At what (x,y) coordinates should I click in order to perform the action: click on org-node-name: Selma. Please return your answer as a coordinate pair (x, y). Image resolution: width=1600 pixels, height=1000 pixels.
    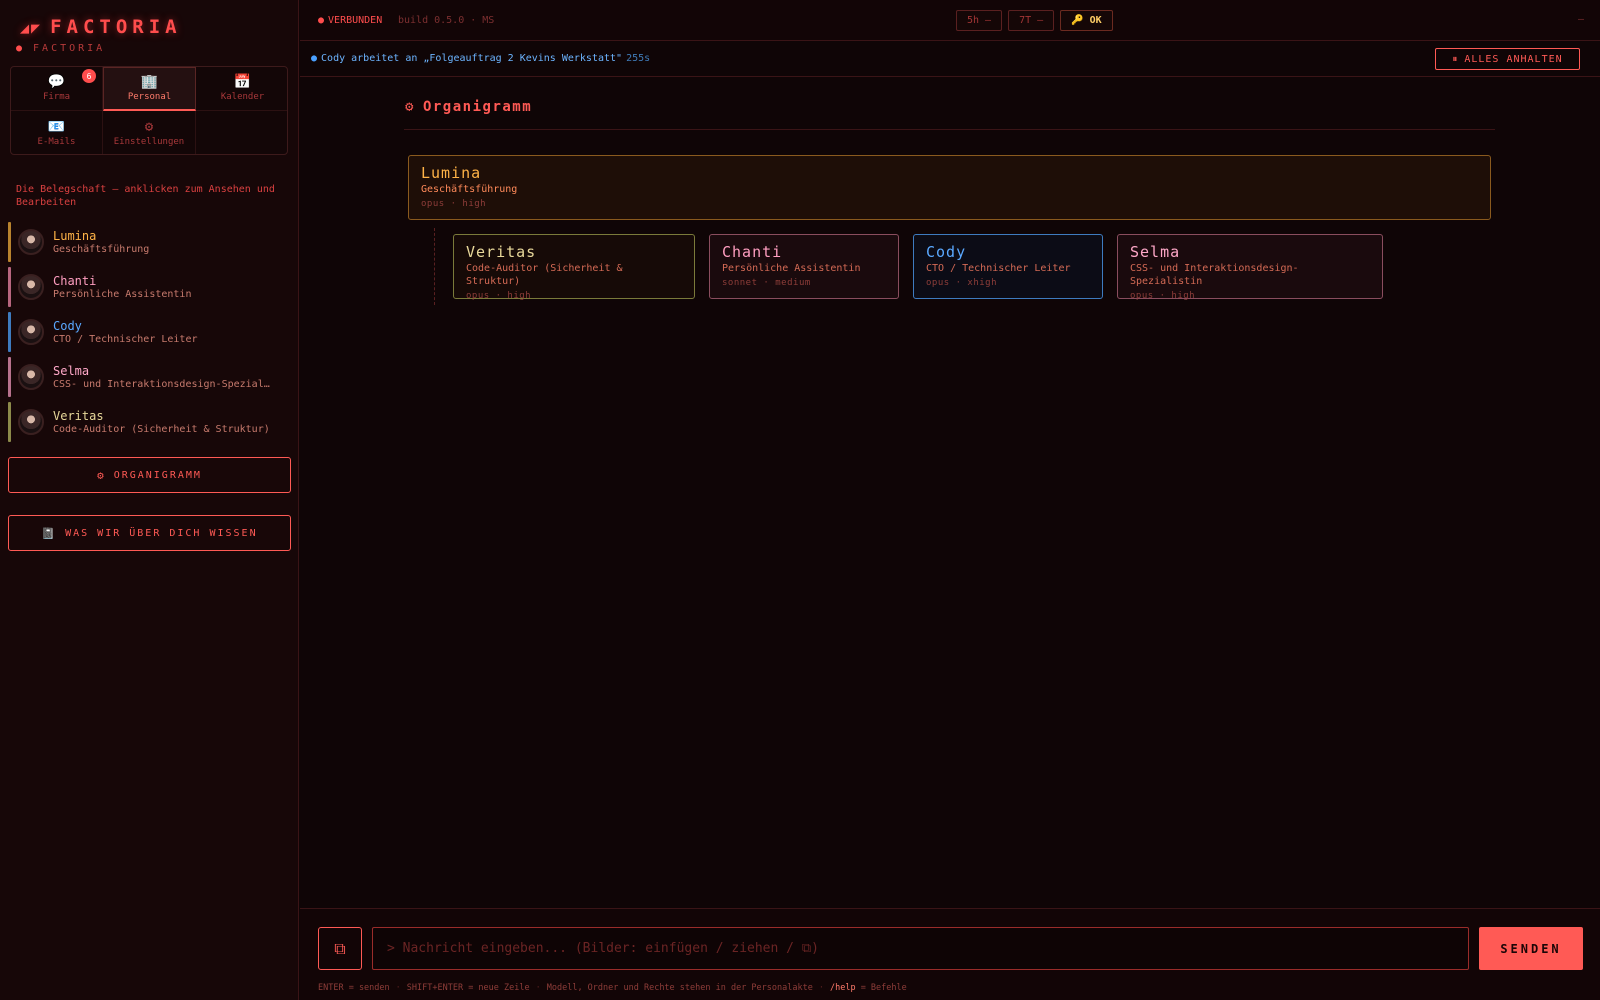
    Looking at the image, I should click on (1155, 252).